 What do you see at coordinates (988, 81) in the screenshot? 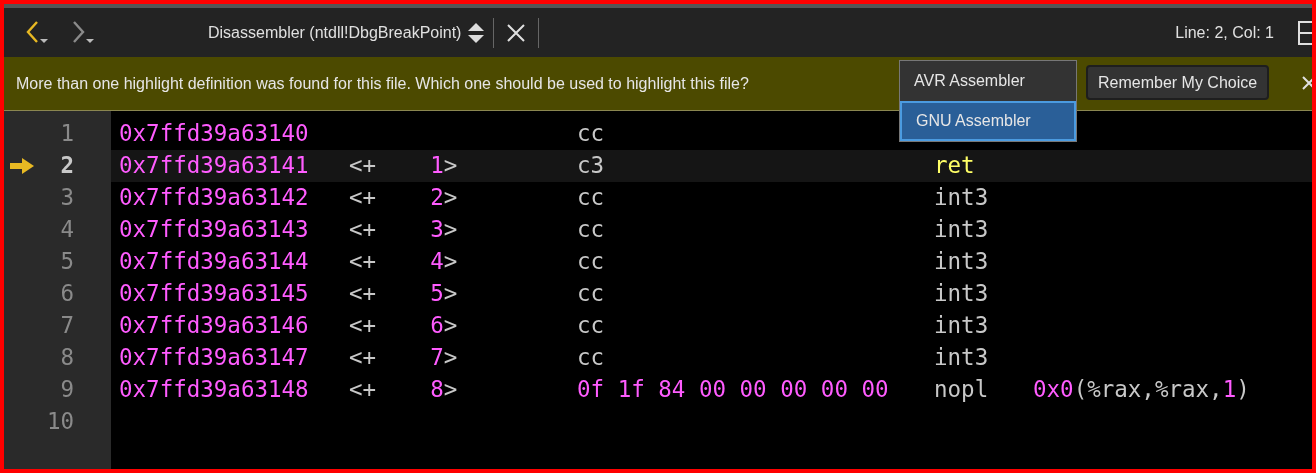
I see `list-option: AVR Assembler` at bounding box center [988, 81].